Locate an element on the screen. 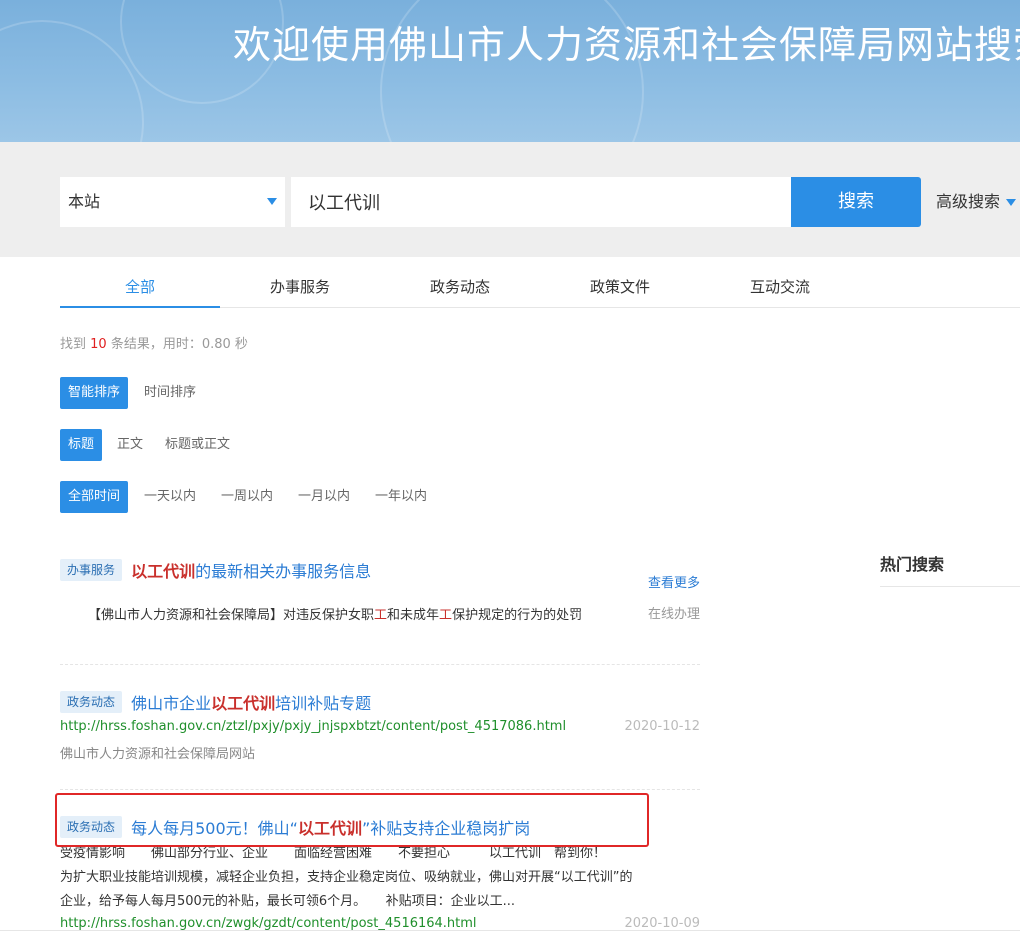 This screenshot has width=1020, height=945. filter-title: 标题 is located at coordinates (81, 445).